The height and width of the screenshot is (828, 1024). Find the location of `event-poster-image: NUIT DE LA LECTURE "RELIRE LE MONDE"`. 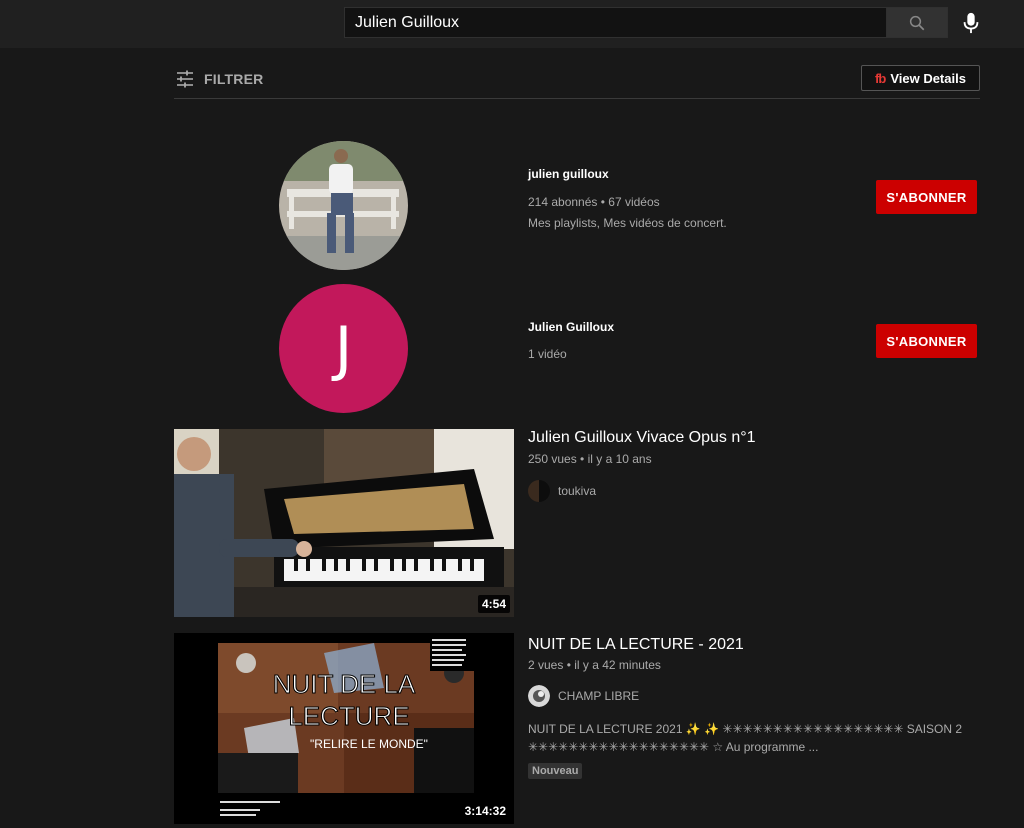

event-poster-image: NUIT DE LA LECTURE "RELIRE LE MONDE" is located at coordinates (344, 728).